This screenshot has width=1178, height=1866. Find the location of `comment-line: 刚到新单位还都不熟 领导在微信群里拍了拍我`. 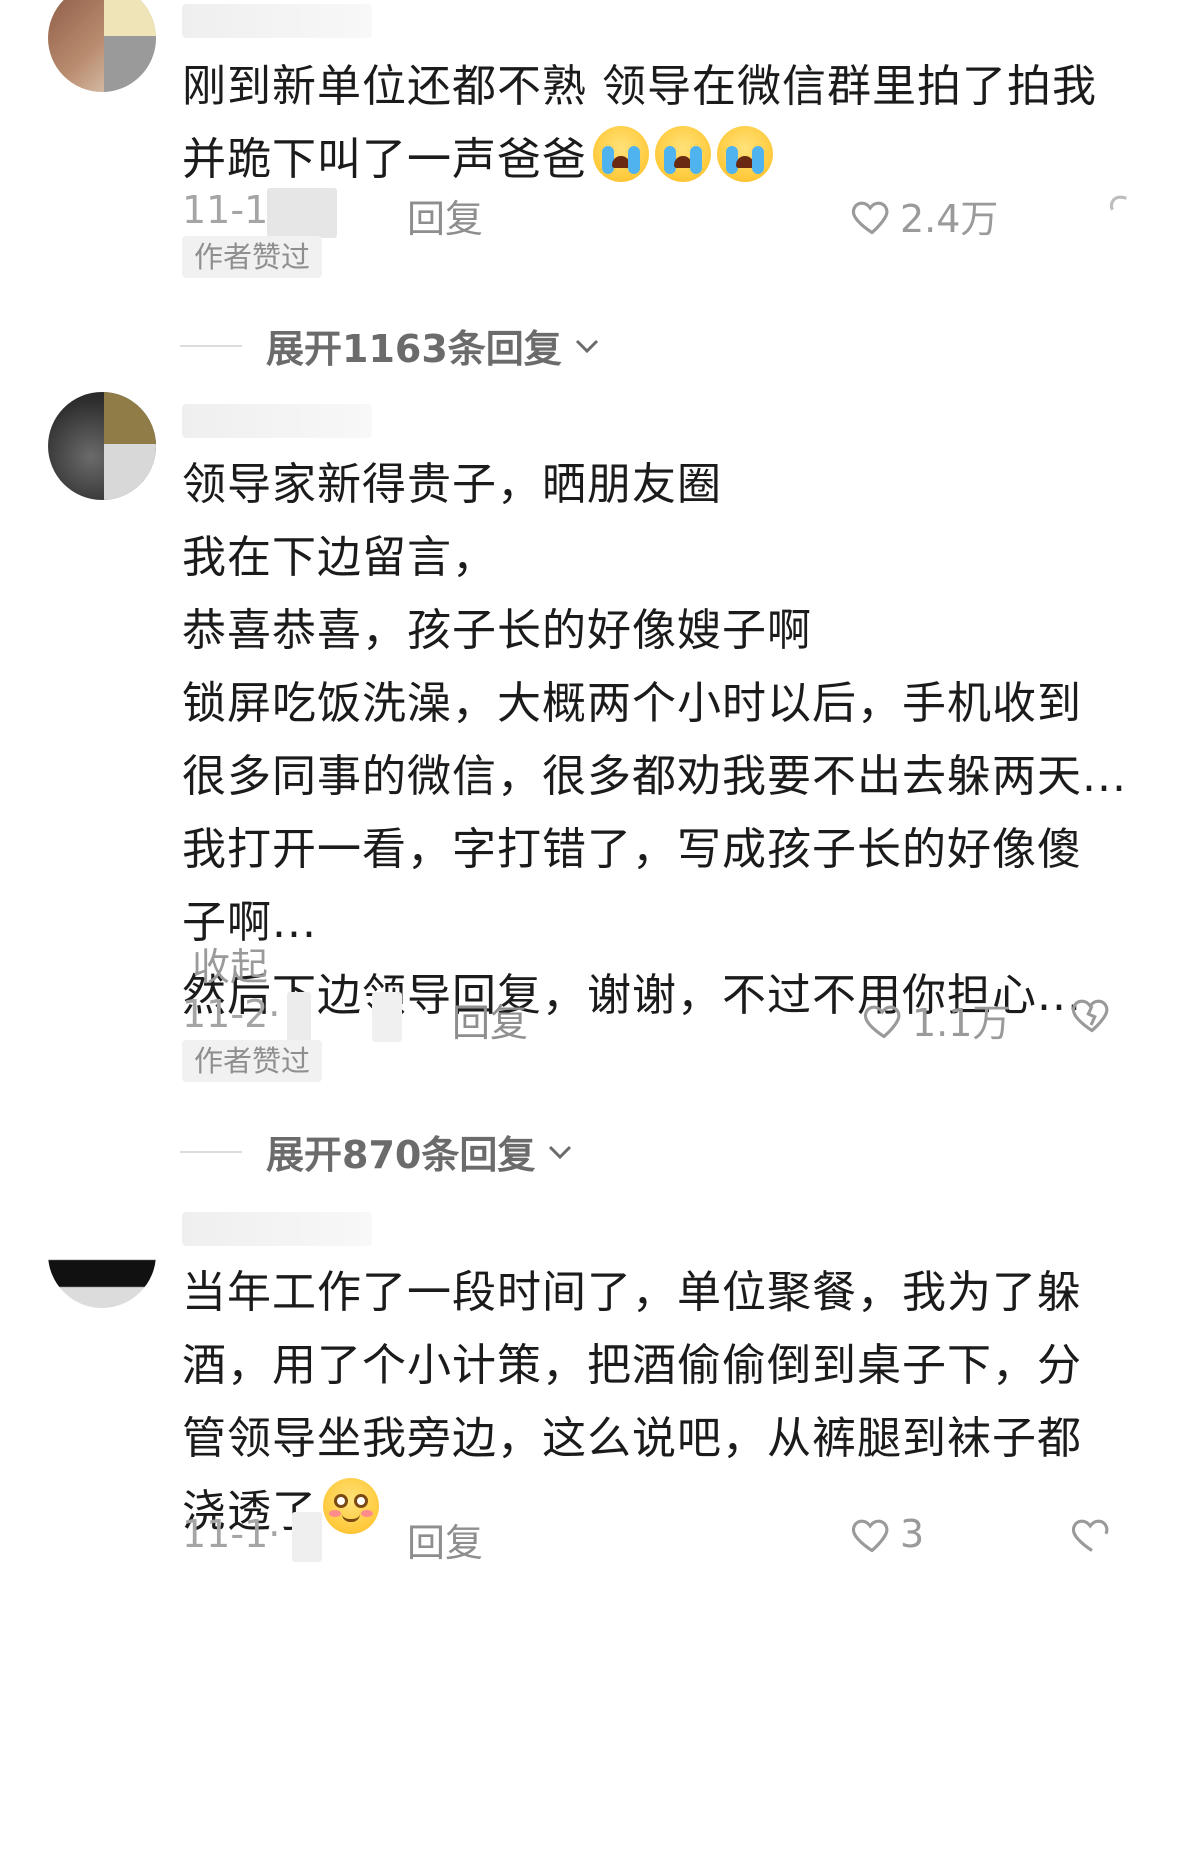

comment-line: 刚到新单位还都不熟 领导在微信群里拍了拍我 is located at coordinates (639, 86).